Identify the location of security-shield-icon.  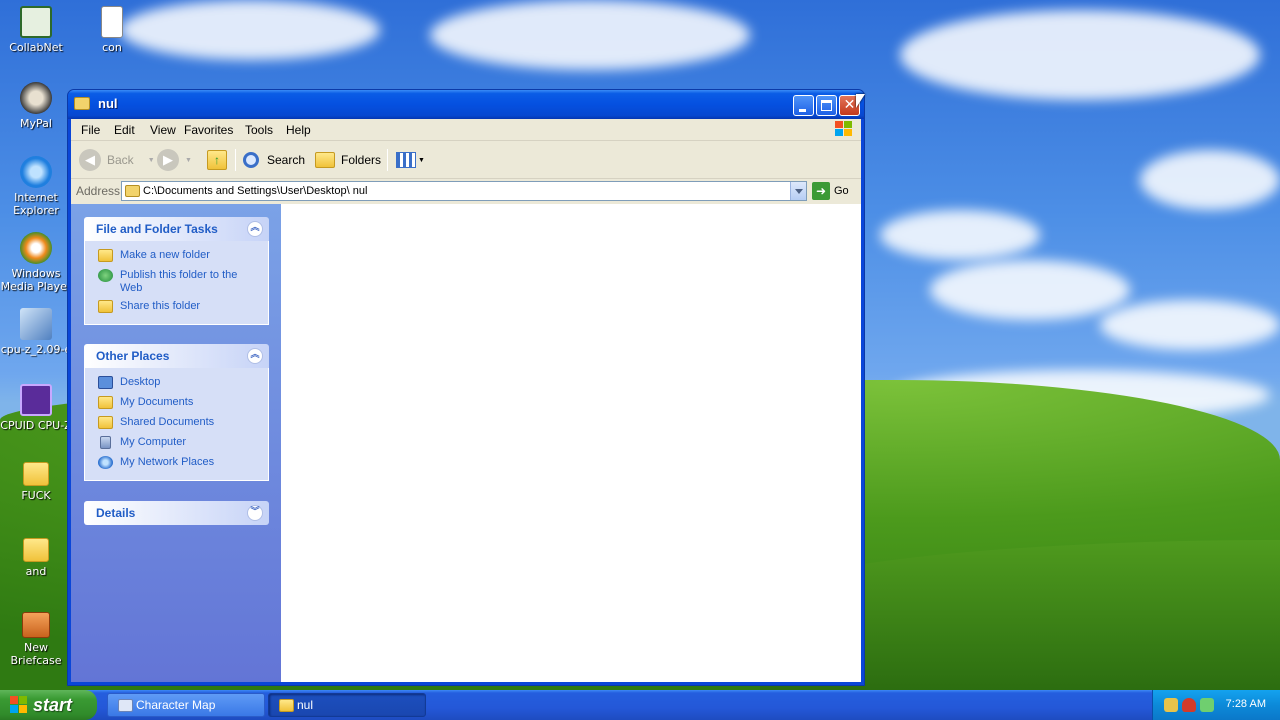
(1189, 705).